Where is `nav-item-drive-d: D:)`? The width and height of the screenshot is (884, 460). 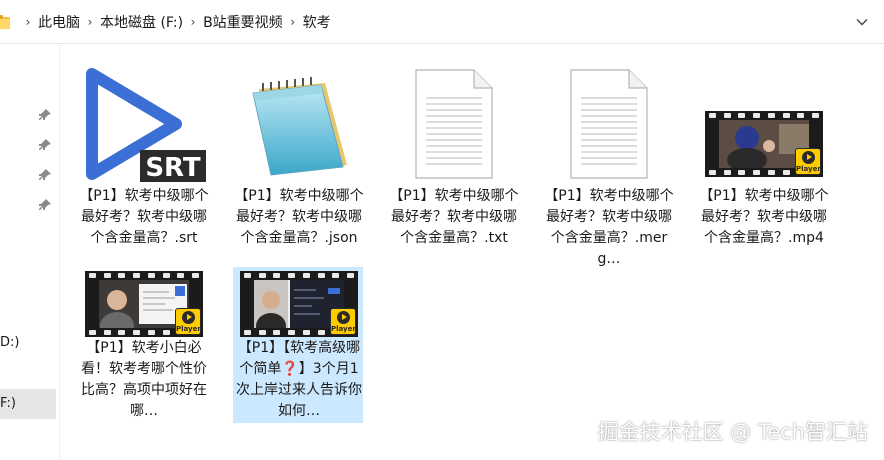
nav-item-drive-d: D:) is located at coordinates (9, 342).